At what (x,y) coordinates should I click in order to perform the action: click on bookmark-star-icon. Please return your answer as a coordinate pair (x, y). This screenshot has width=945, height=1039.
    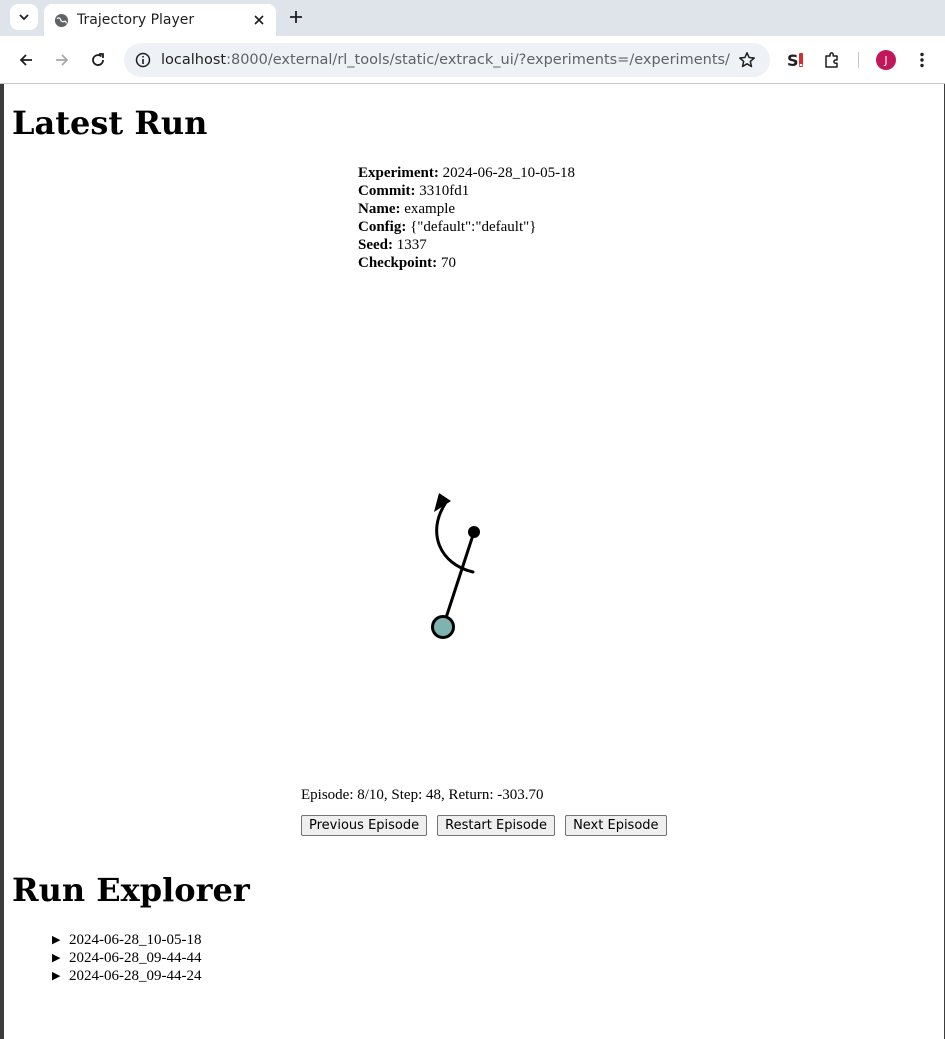
    Looking at the image, I should click on (747, 60).